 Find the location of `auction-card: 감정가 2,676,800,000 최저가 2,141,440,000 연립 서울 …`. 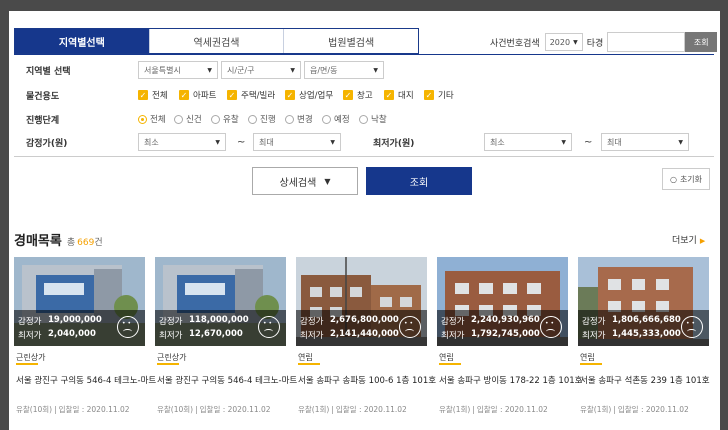

auction-card: 감정가 2,676,800,000 최저가 2,141,440,000 연립 서울 … is located at coordinates (366, 342).